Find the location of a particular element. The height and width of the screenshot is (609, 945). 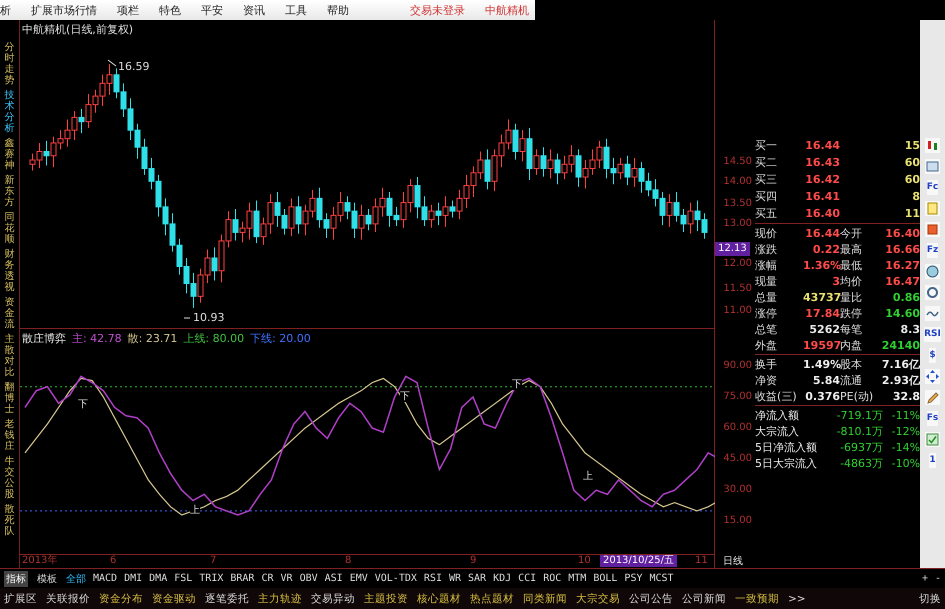

side-tab: 财务透视 is located at coordinates (9, 271).